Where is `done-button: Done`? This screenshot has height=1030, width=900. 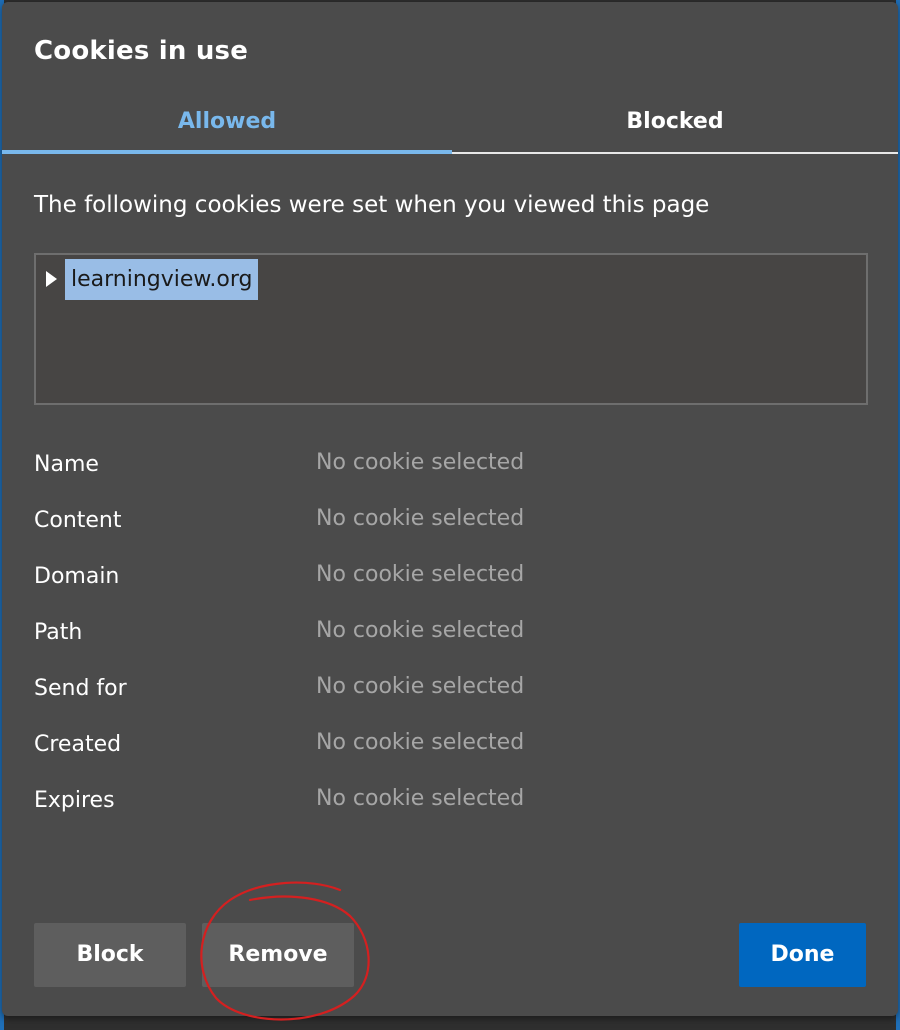 done-button: Done is located at coordinates (802, 955).